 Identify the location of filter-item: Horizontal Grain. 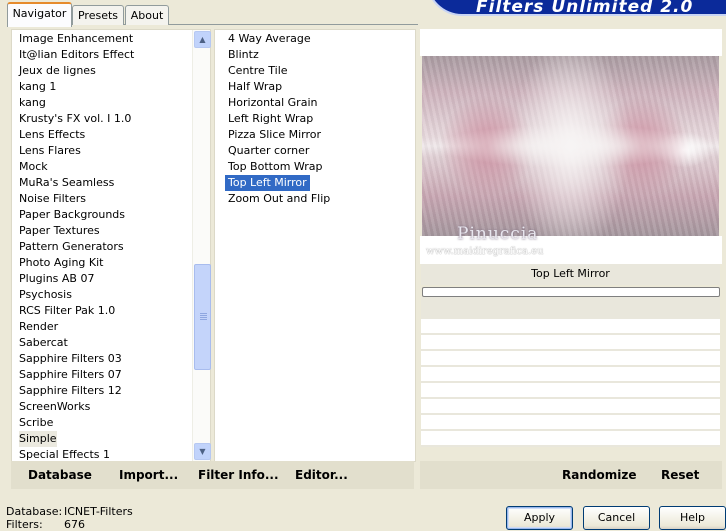
(272, 103).